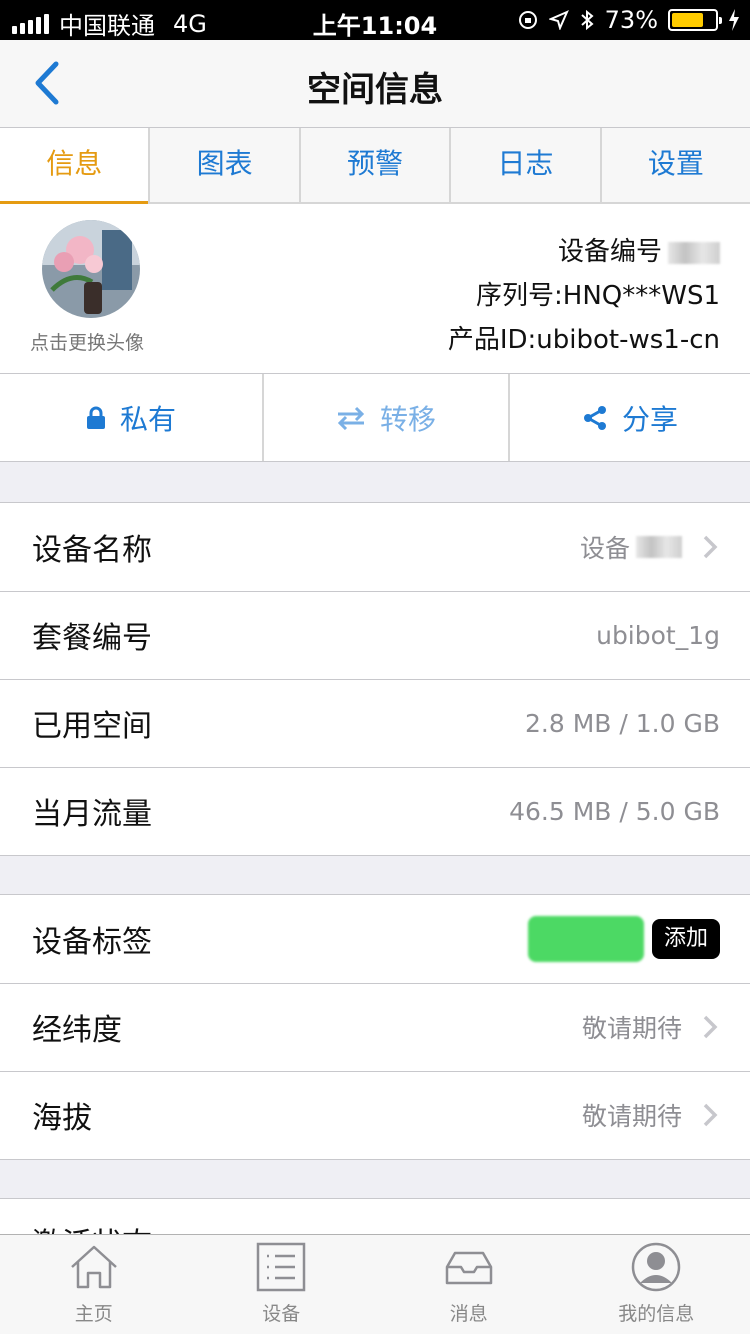  What do you see at coordinates (656, 1314) in the screenshot?
I see `tabbar-profile-label: 我的信息` at bounding box center [656, 1314].